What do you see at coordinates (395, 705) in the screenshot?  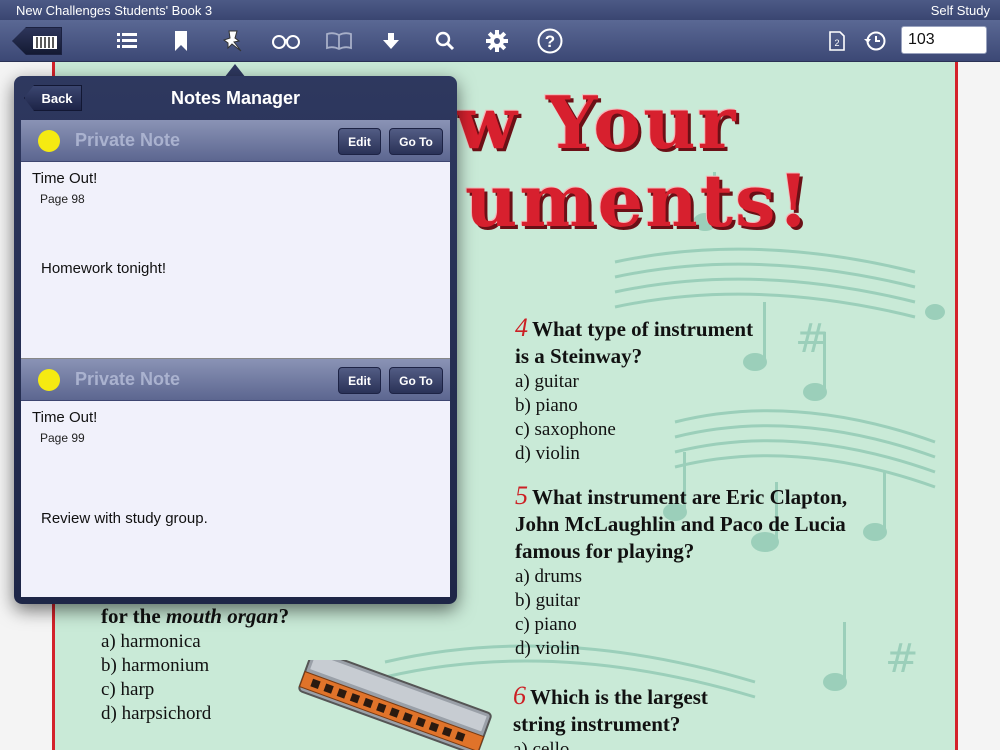 I see `harmonica-illustration` at bounding box center [395, 705].